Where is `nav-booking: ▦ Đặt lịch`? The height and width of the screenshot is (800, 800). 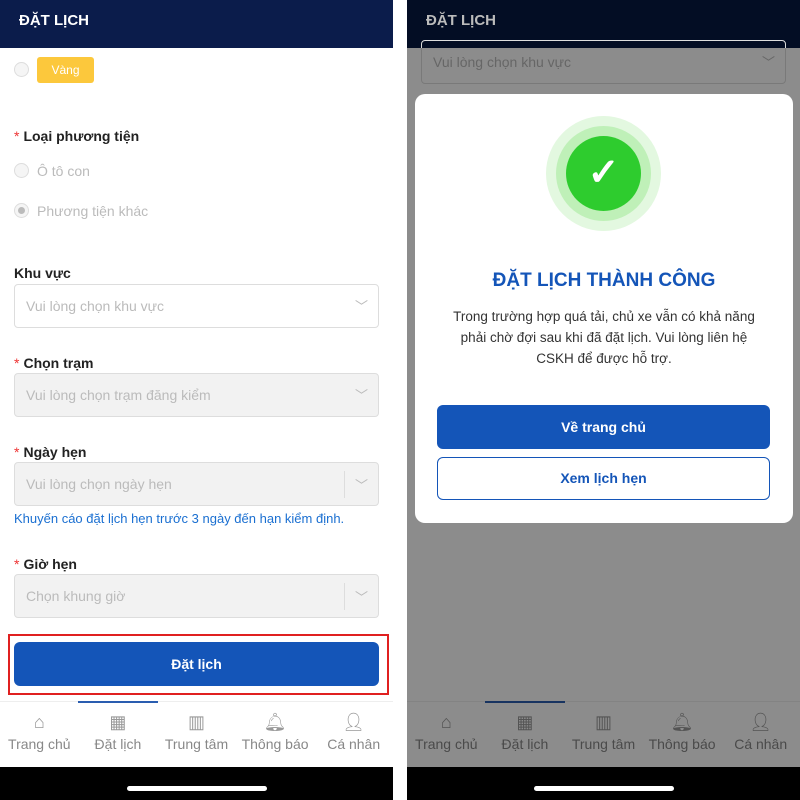
nav-booking: ▦ Đặt lịch is located at coordinates (118, 734).